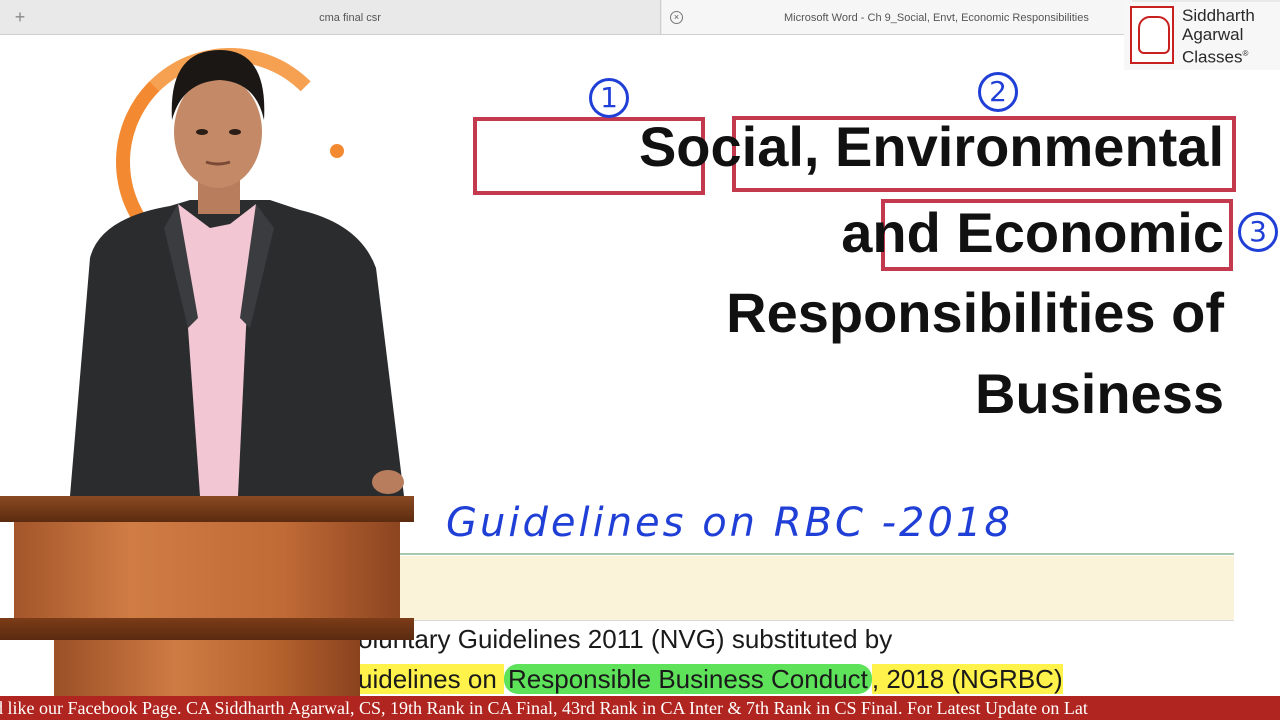 Image resolution: width=1280 pixels, height=720 pixels. What do you see at coordinates (609, 98) in the screenshot?
I see `annotation-number-1: 1` at bounding box center [609, 98].